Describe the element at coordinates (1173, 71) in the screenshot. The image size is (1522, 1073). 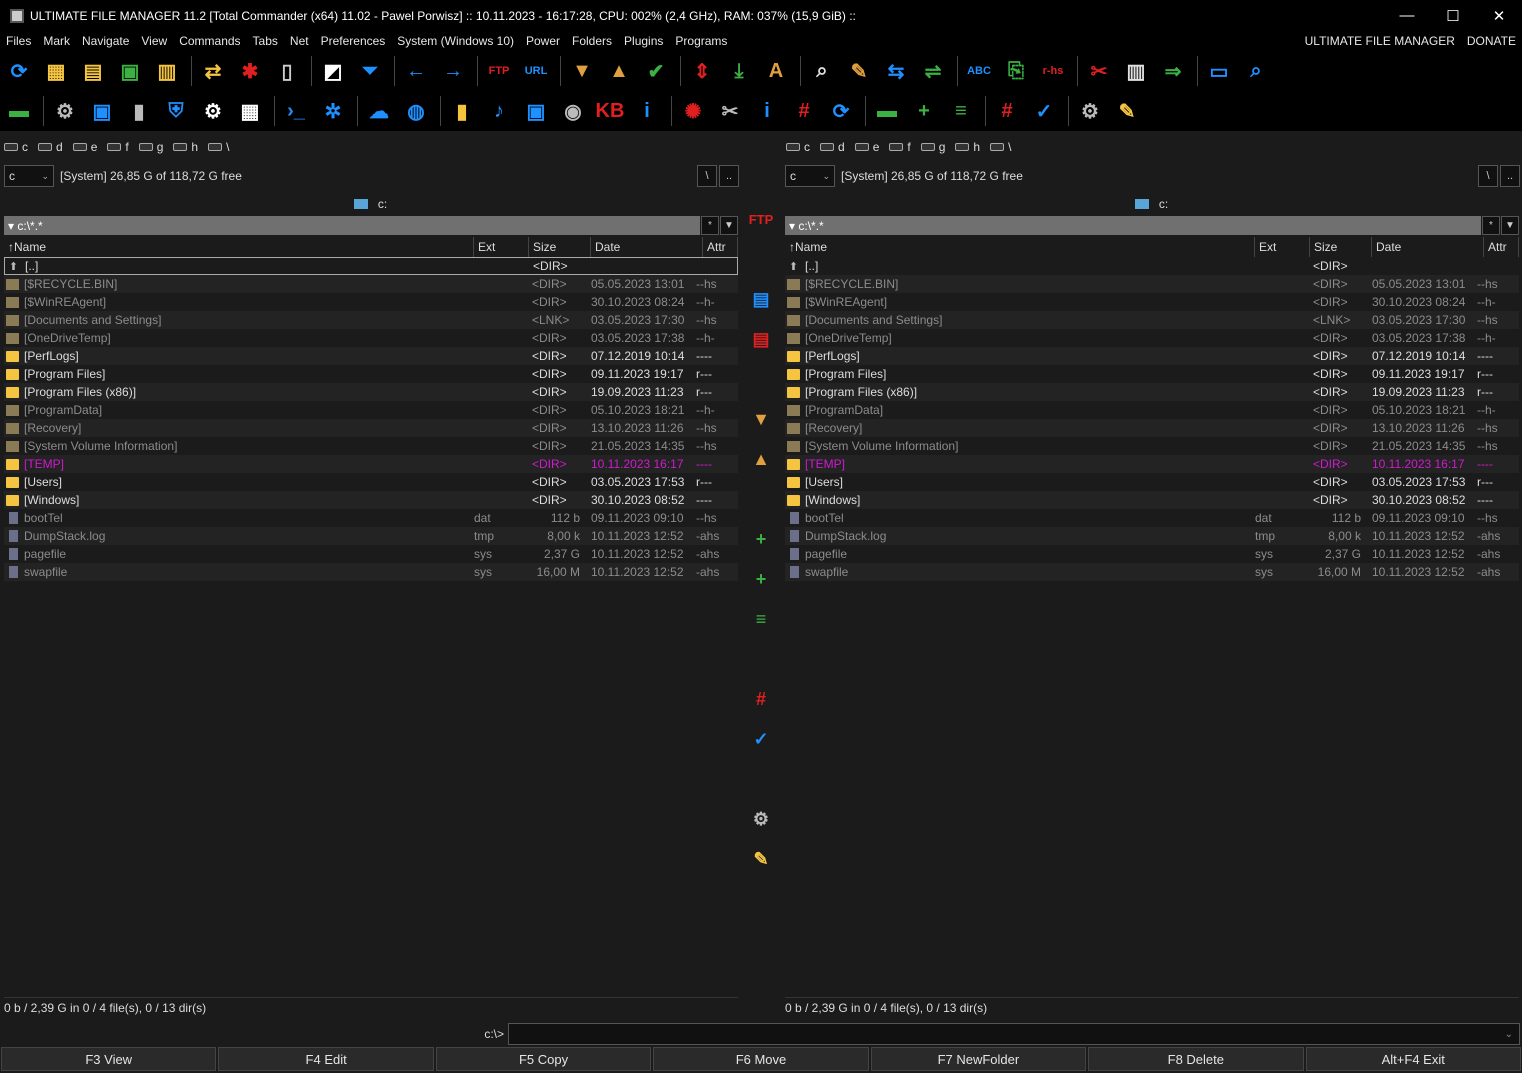
I see `move-button: ⇒` at that location.